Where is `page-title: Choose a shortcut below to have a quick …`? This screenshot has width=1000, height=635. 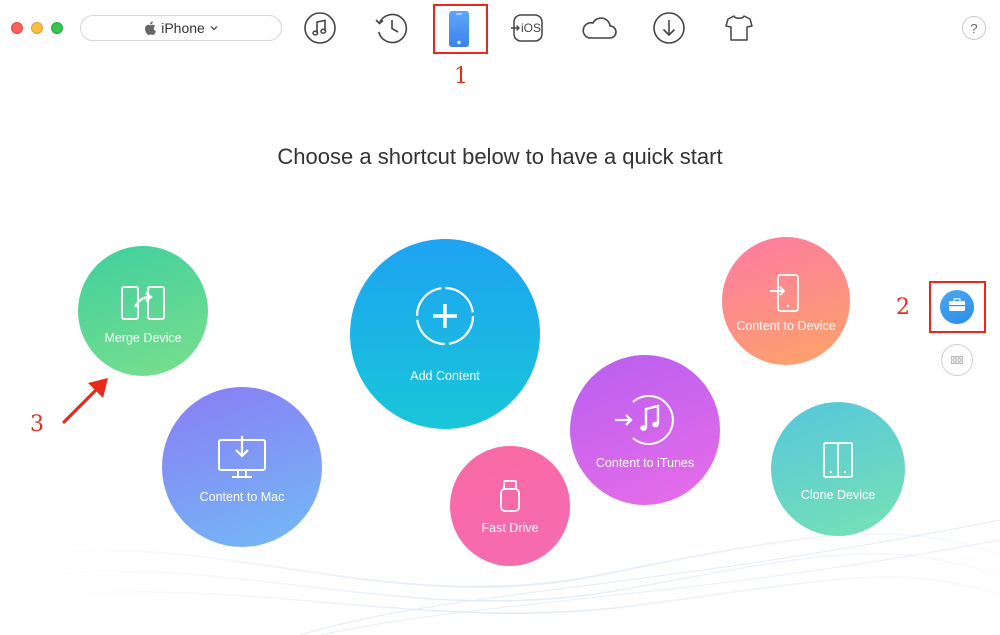 page-title: Choose a shortcut below to have a quick … is located at coordinates (500, 156).